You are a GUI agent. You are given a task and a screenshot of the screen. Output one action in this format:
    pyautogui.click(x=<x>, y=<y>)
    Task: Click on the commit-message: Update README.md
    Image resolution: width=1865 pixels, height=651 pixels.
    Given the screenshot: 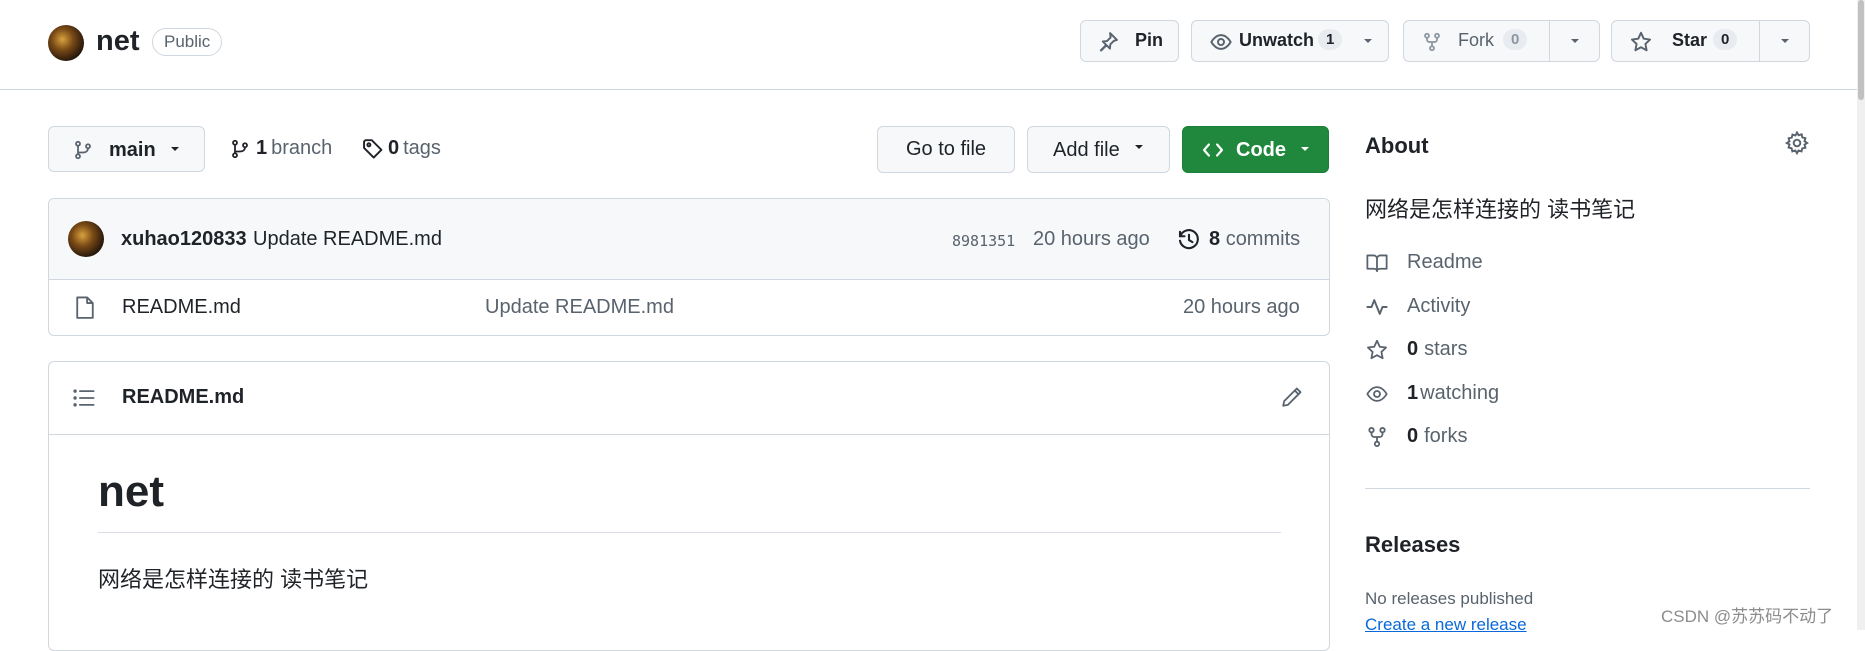 What is the action you would take?
    pyautogui.click(x=347, y=239)
    